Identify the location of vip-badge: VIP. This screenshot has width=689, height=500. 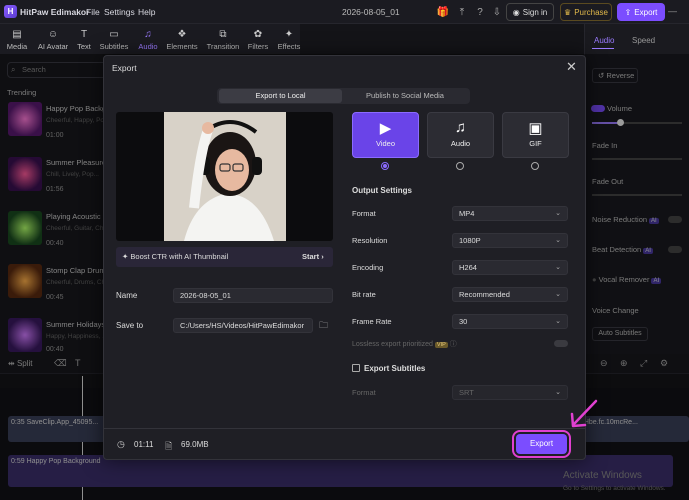
(441, 345).